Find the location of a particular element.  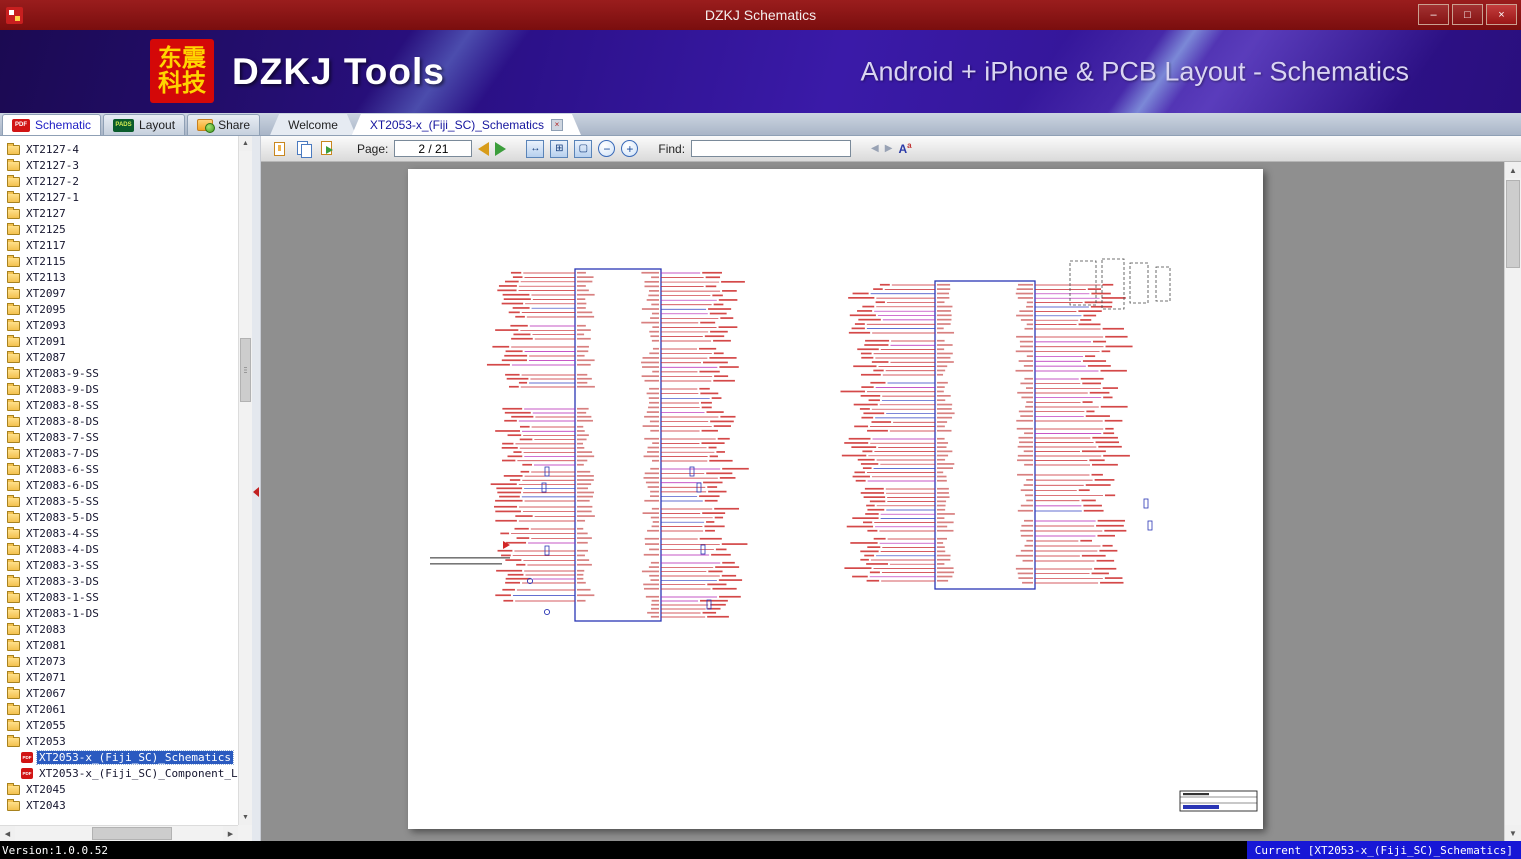

tree-item: XT2043 is located at coordinates (119, 805).